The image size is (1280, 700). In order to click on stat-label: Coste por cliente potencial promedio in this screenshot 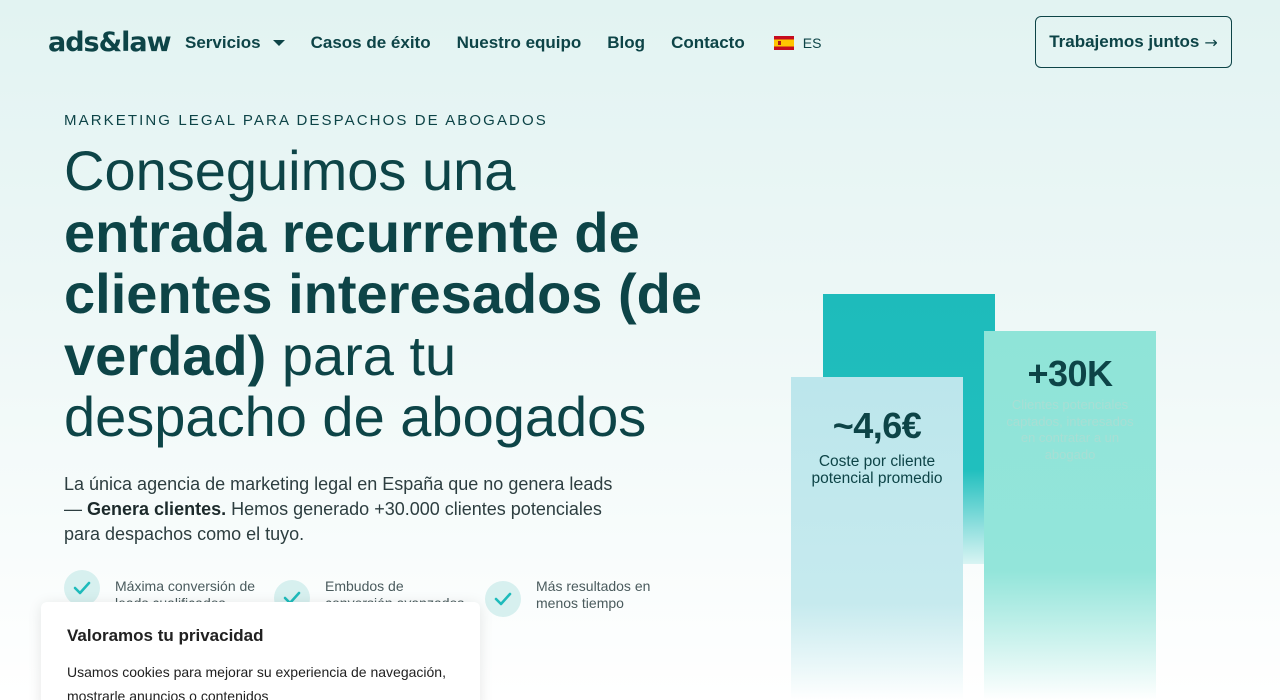, I will do `click(877, 470)`.